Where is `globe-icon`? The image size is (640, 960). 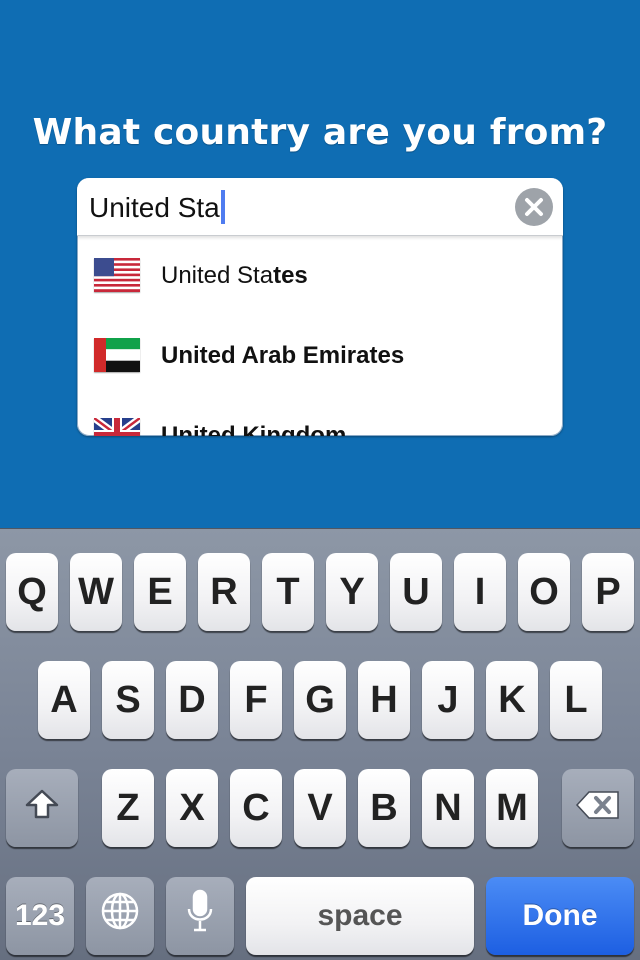
globe-icon is located at coordinates (120, 916).